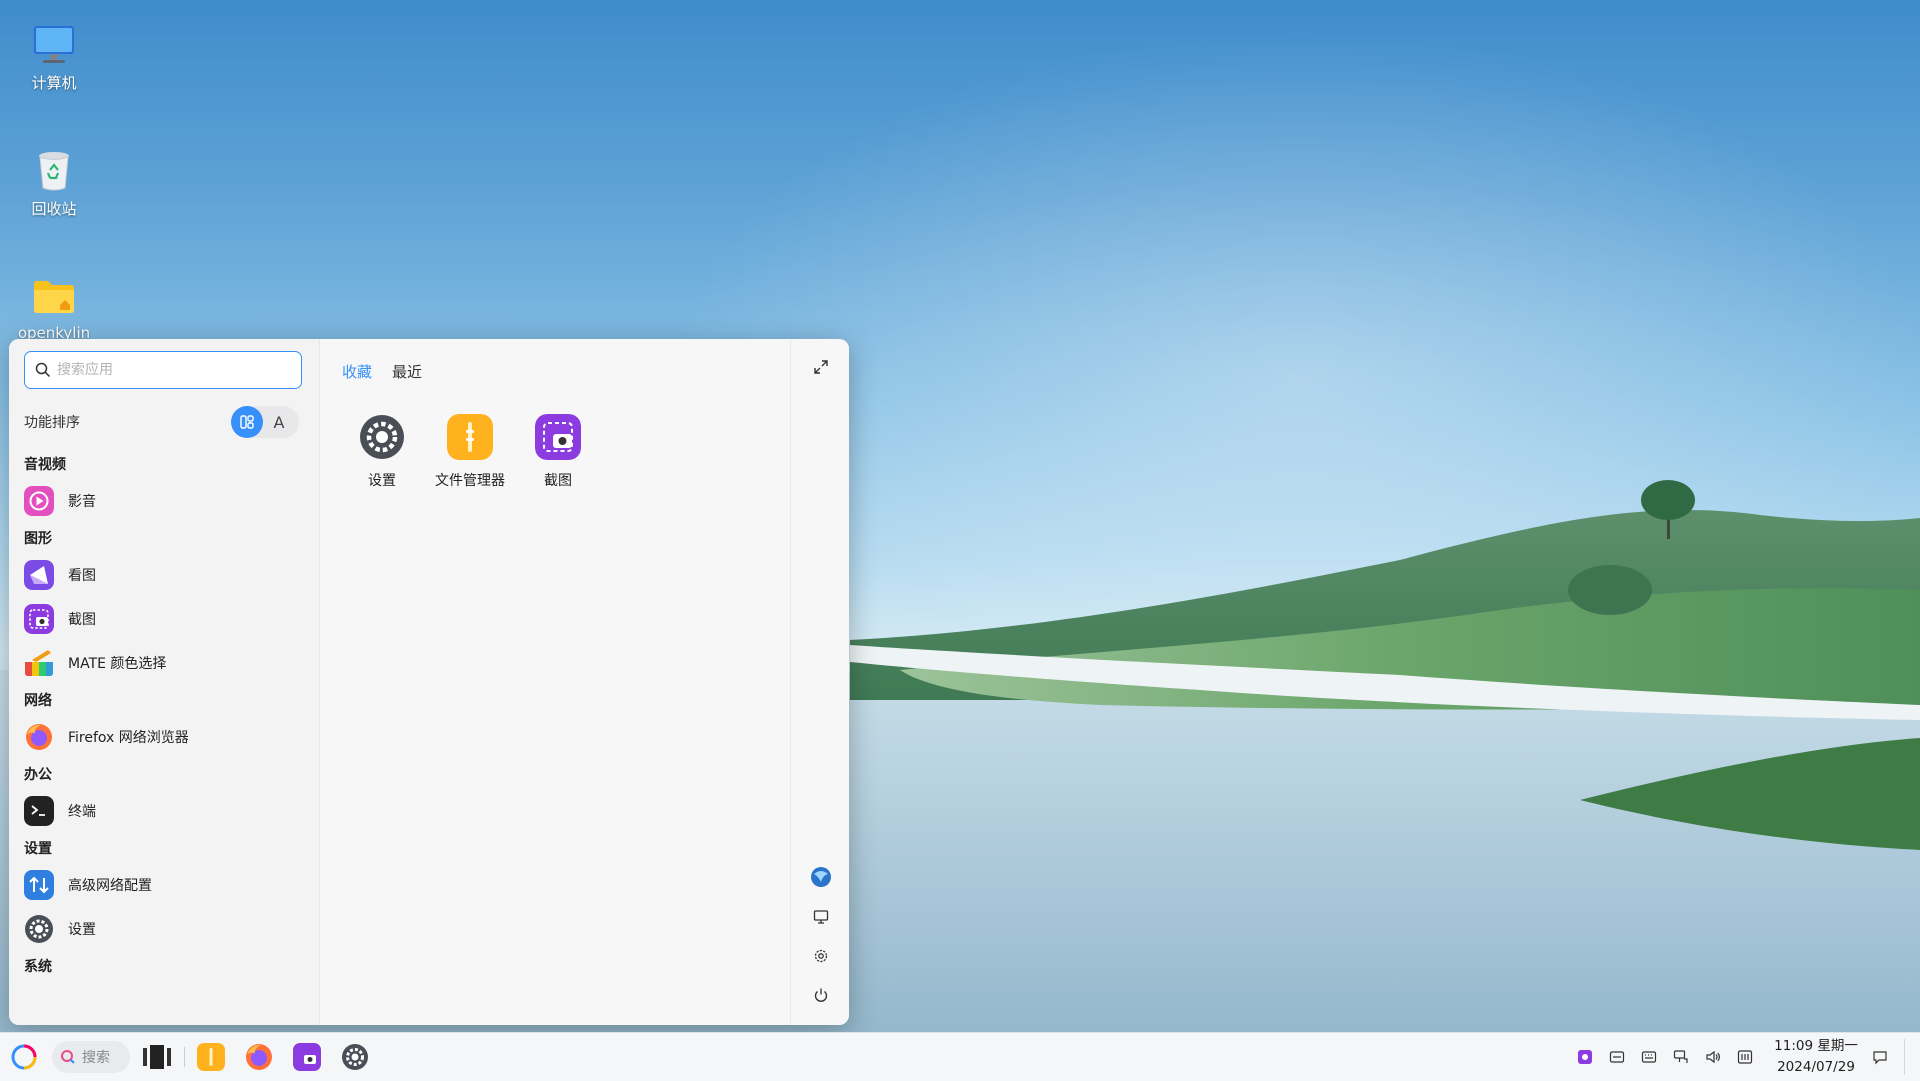 This screenshot has height=1081, width=1920. What do you see at coordinates (96, 1058) in the screenshot?
I see `taskbar-search-label: 搜索` at bounding box center [96, 1058].